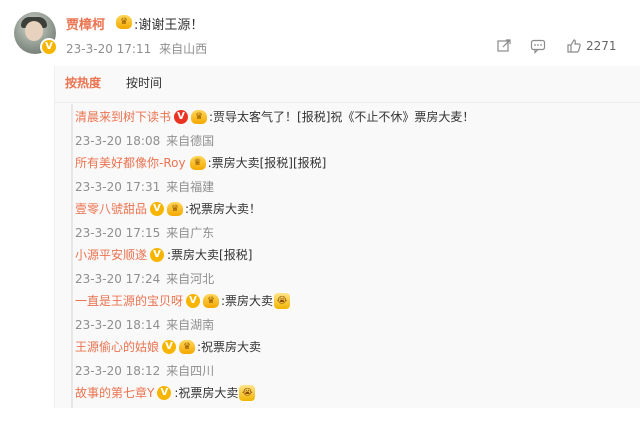 The image size is (640, 432). What do you see at coordinates (118, 371) in the screenshot?
I see `reply-time: 23-3-20 18:12` at bounding box center [118, 371].